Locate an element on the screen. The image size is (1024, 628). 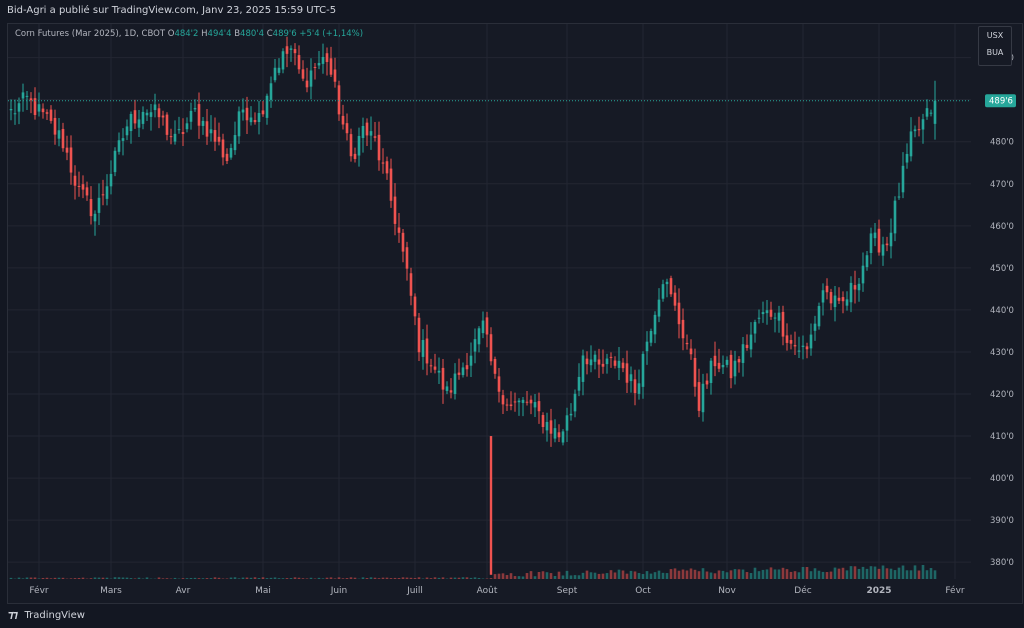
open-value: 484'2 is located at coordinates (186, 34).